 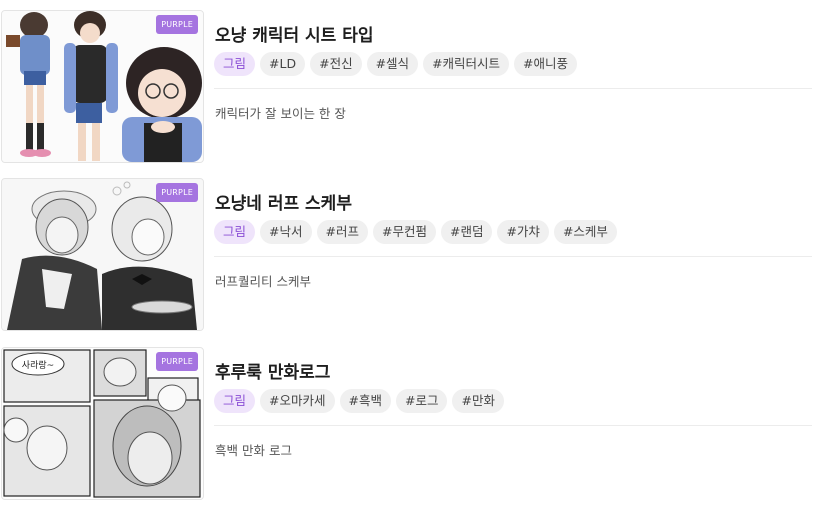 I want to click on tag: #캐릭터시트, so click(x=466, y=64).